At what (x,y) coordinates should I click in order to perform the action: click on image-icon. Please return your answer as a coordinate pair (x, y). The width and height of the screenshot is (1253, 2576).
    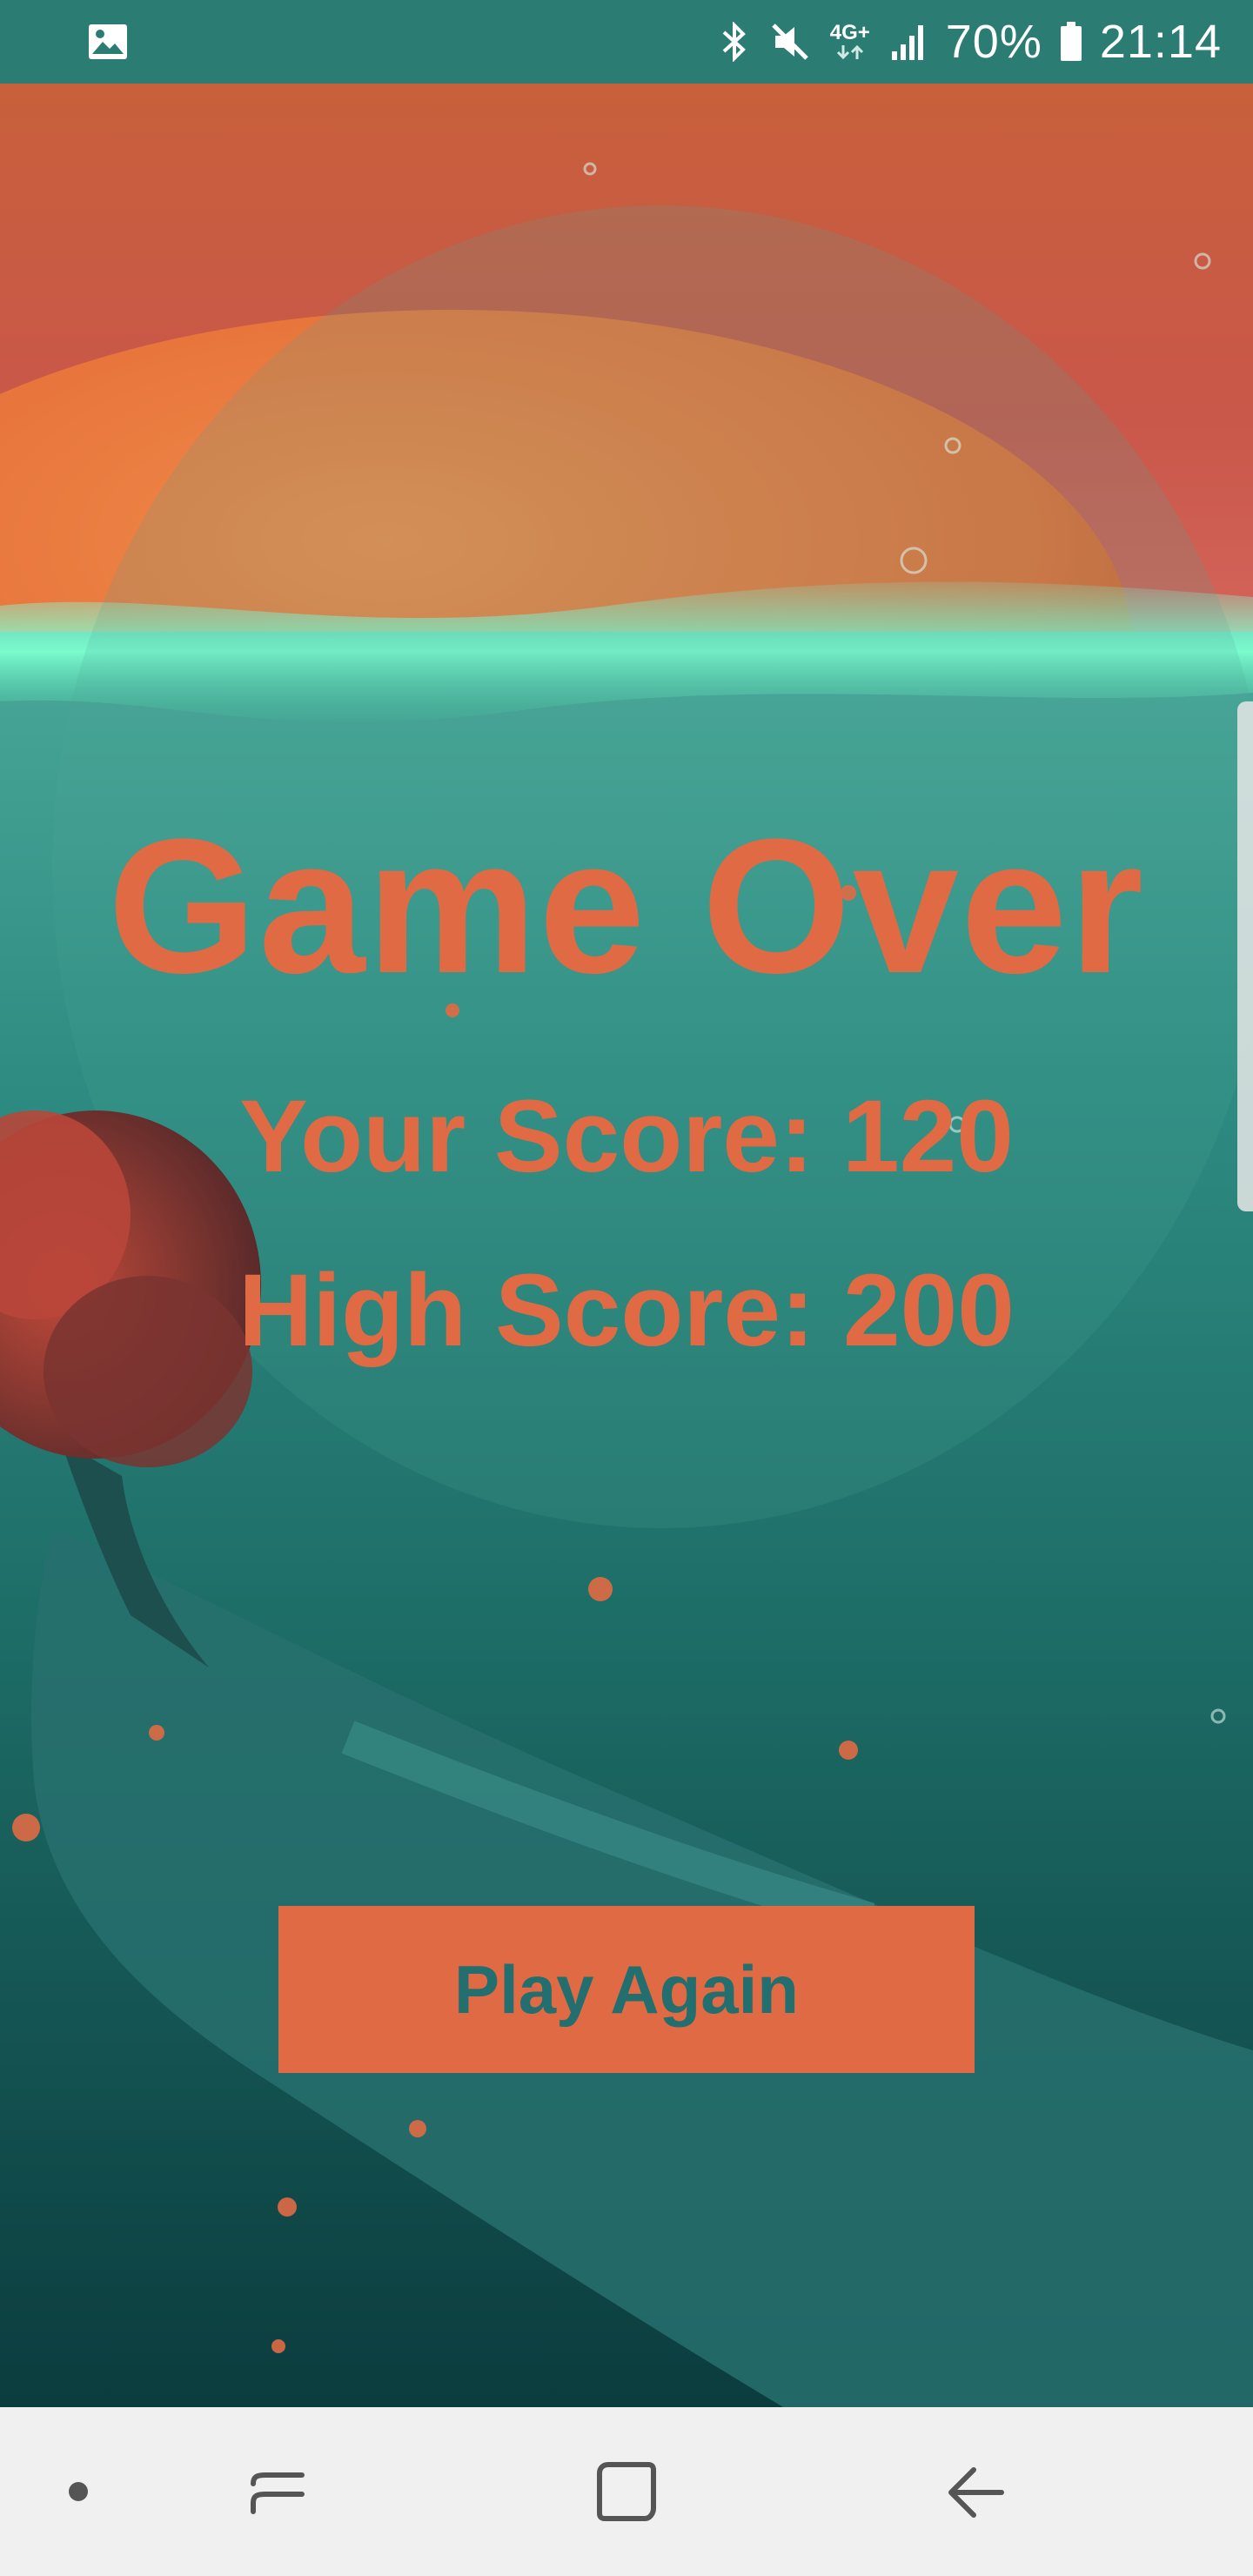
    Looking at the image, I should click on (108, 42).